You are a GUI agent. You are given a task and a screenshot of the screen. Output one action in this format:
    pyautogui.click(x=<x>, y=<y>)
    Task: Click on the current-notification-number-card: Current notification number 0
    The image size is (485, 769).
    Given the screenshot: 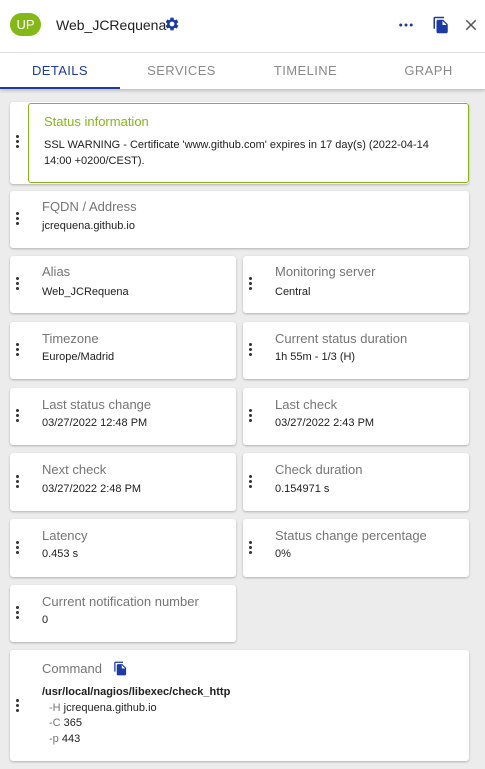 What is the action you would take?
    pyautogui.click(x=123, y=613)
    